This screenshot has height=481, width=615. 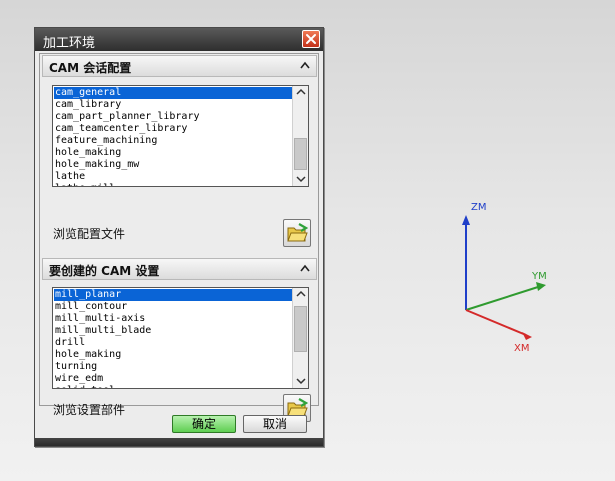 What do you see at coordinates (173, 153) in the screenshot?
I see `cam-session-config-list-item: hole_making` at bounding box center [173, 153].